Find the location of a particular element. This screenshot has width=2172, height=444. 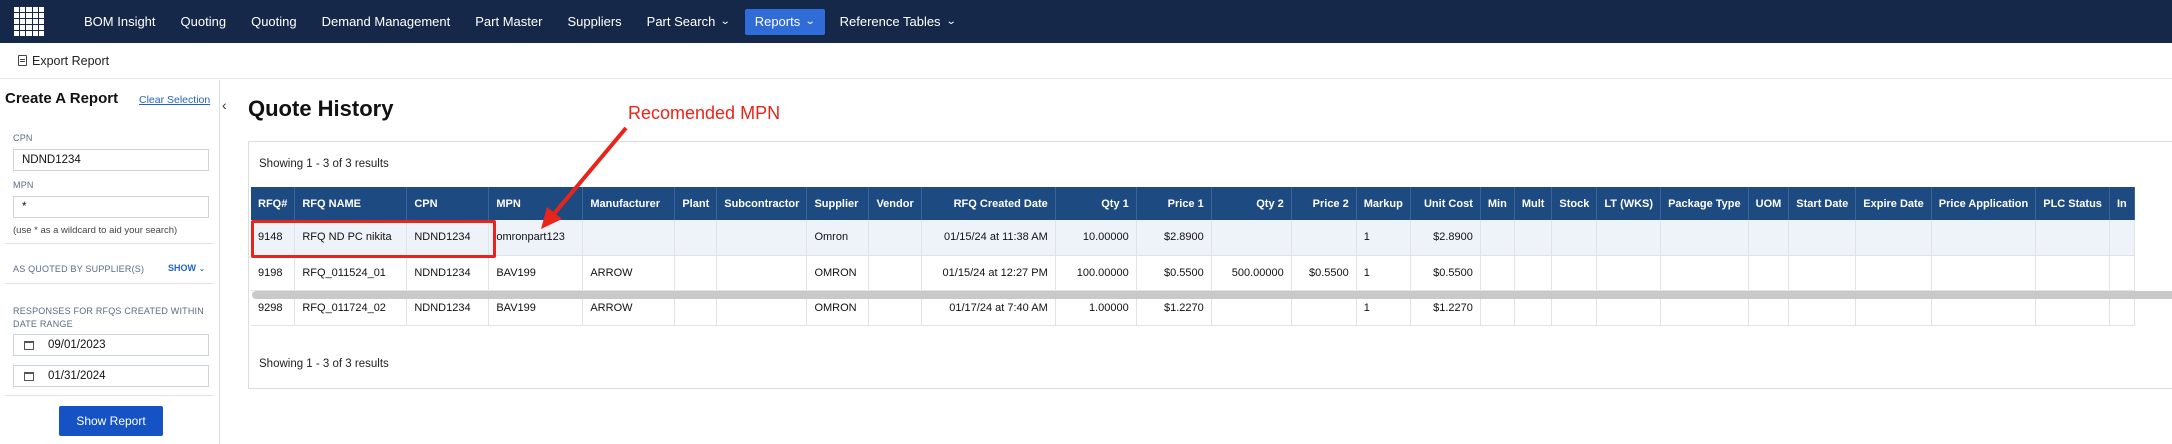

sub-toolbar: Export Report is located at coordinates (1086, 61).